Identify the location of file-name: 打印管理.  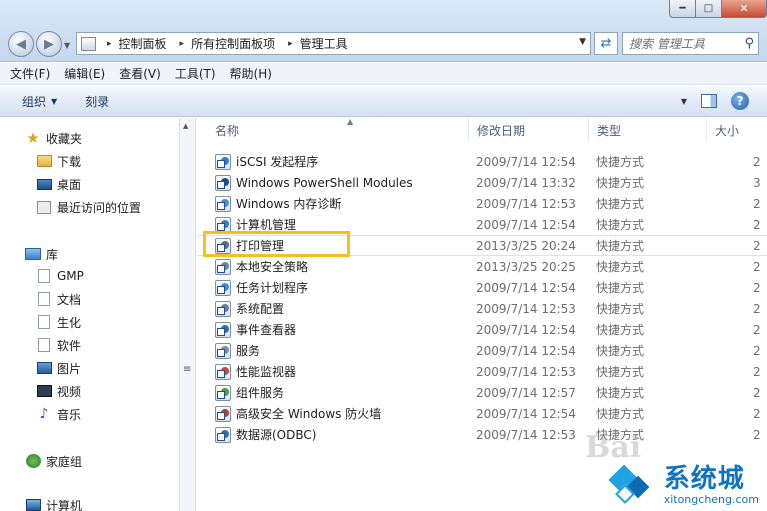
(260, 246).